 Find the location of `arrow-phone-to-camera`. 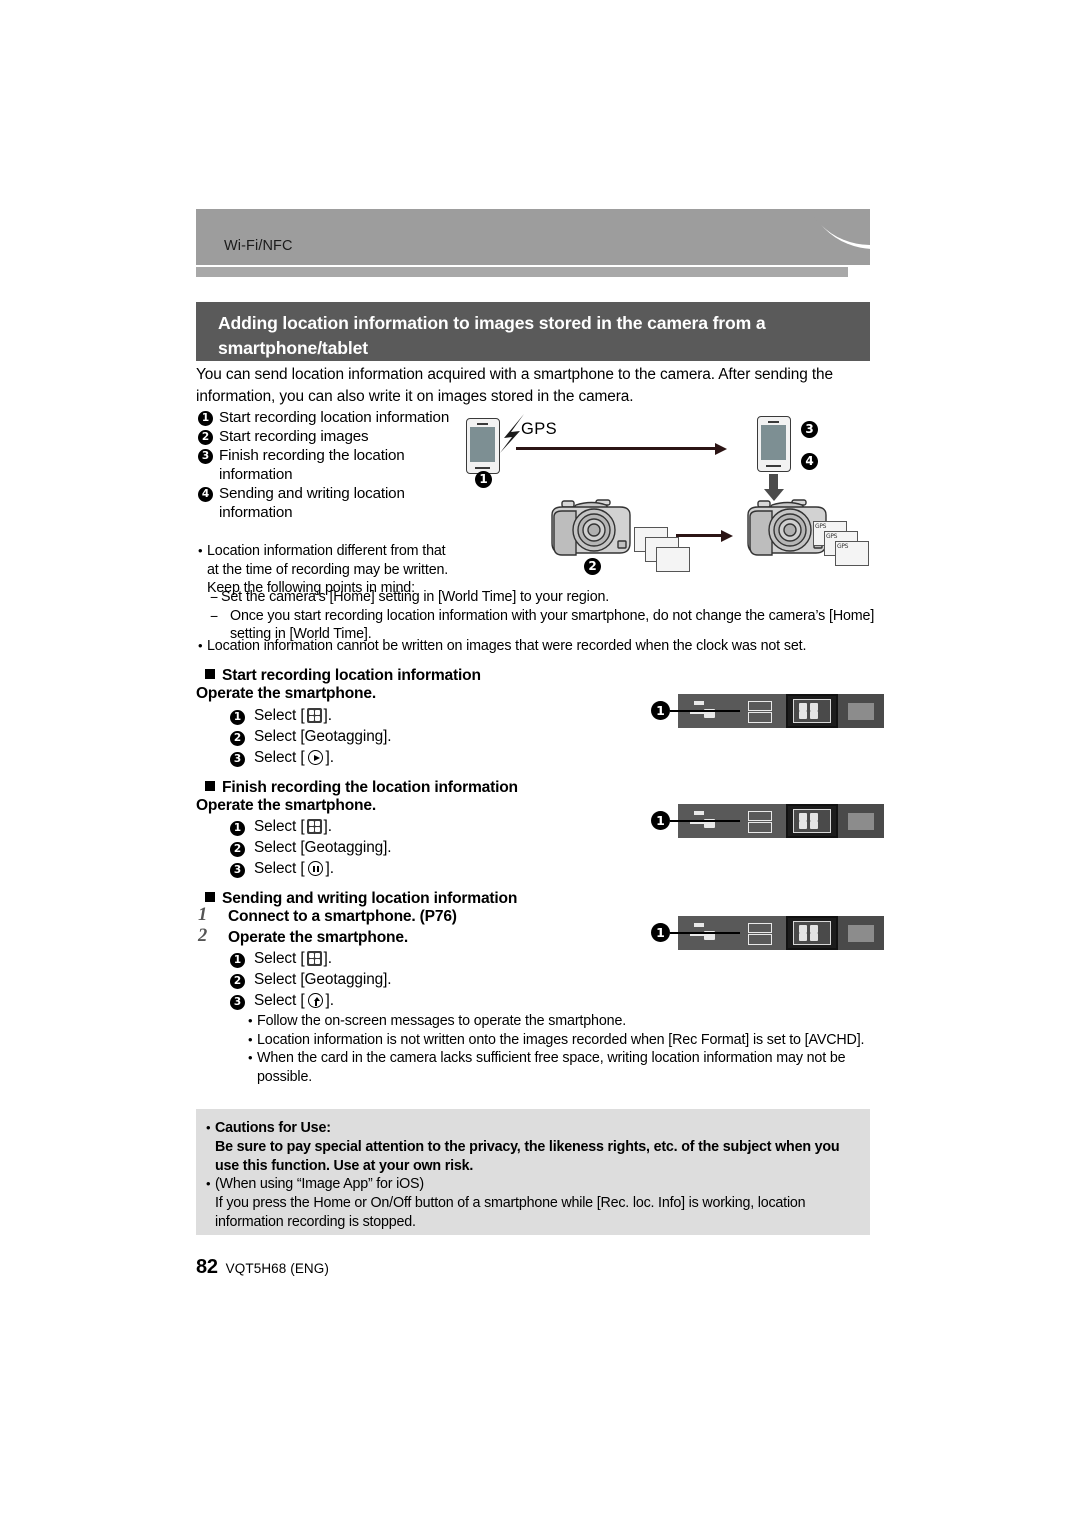

arrow-phone-to-camera is located at coordinates (773, 487).